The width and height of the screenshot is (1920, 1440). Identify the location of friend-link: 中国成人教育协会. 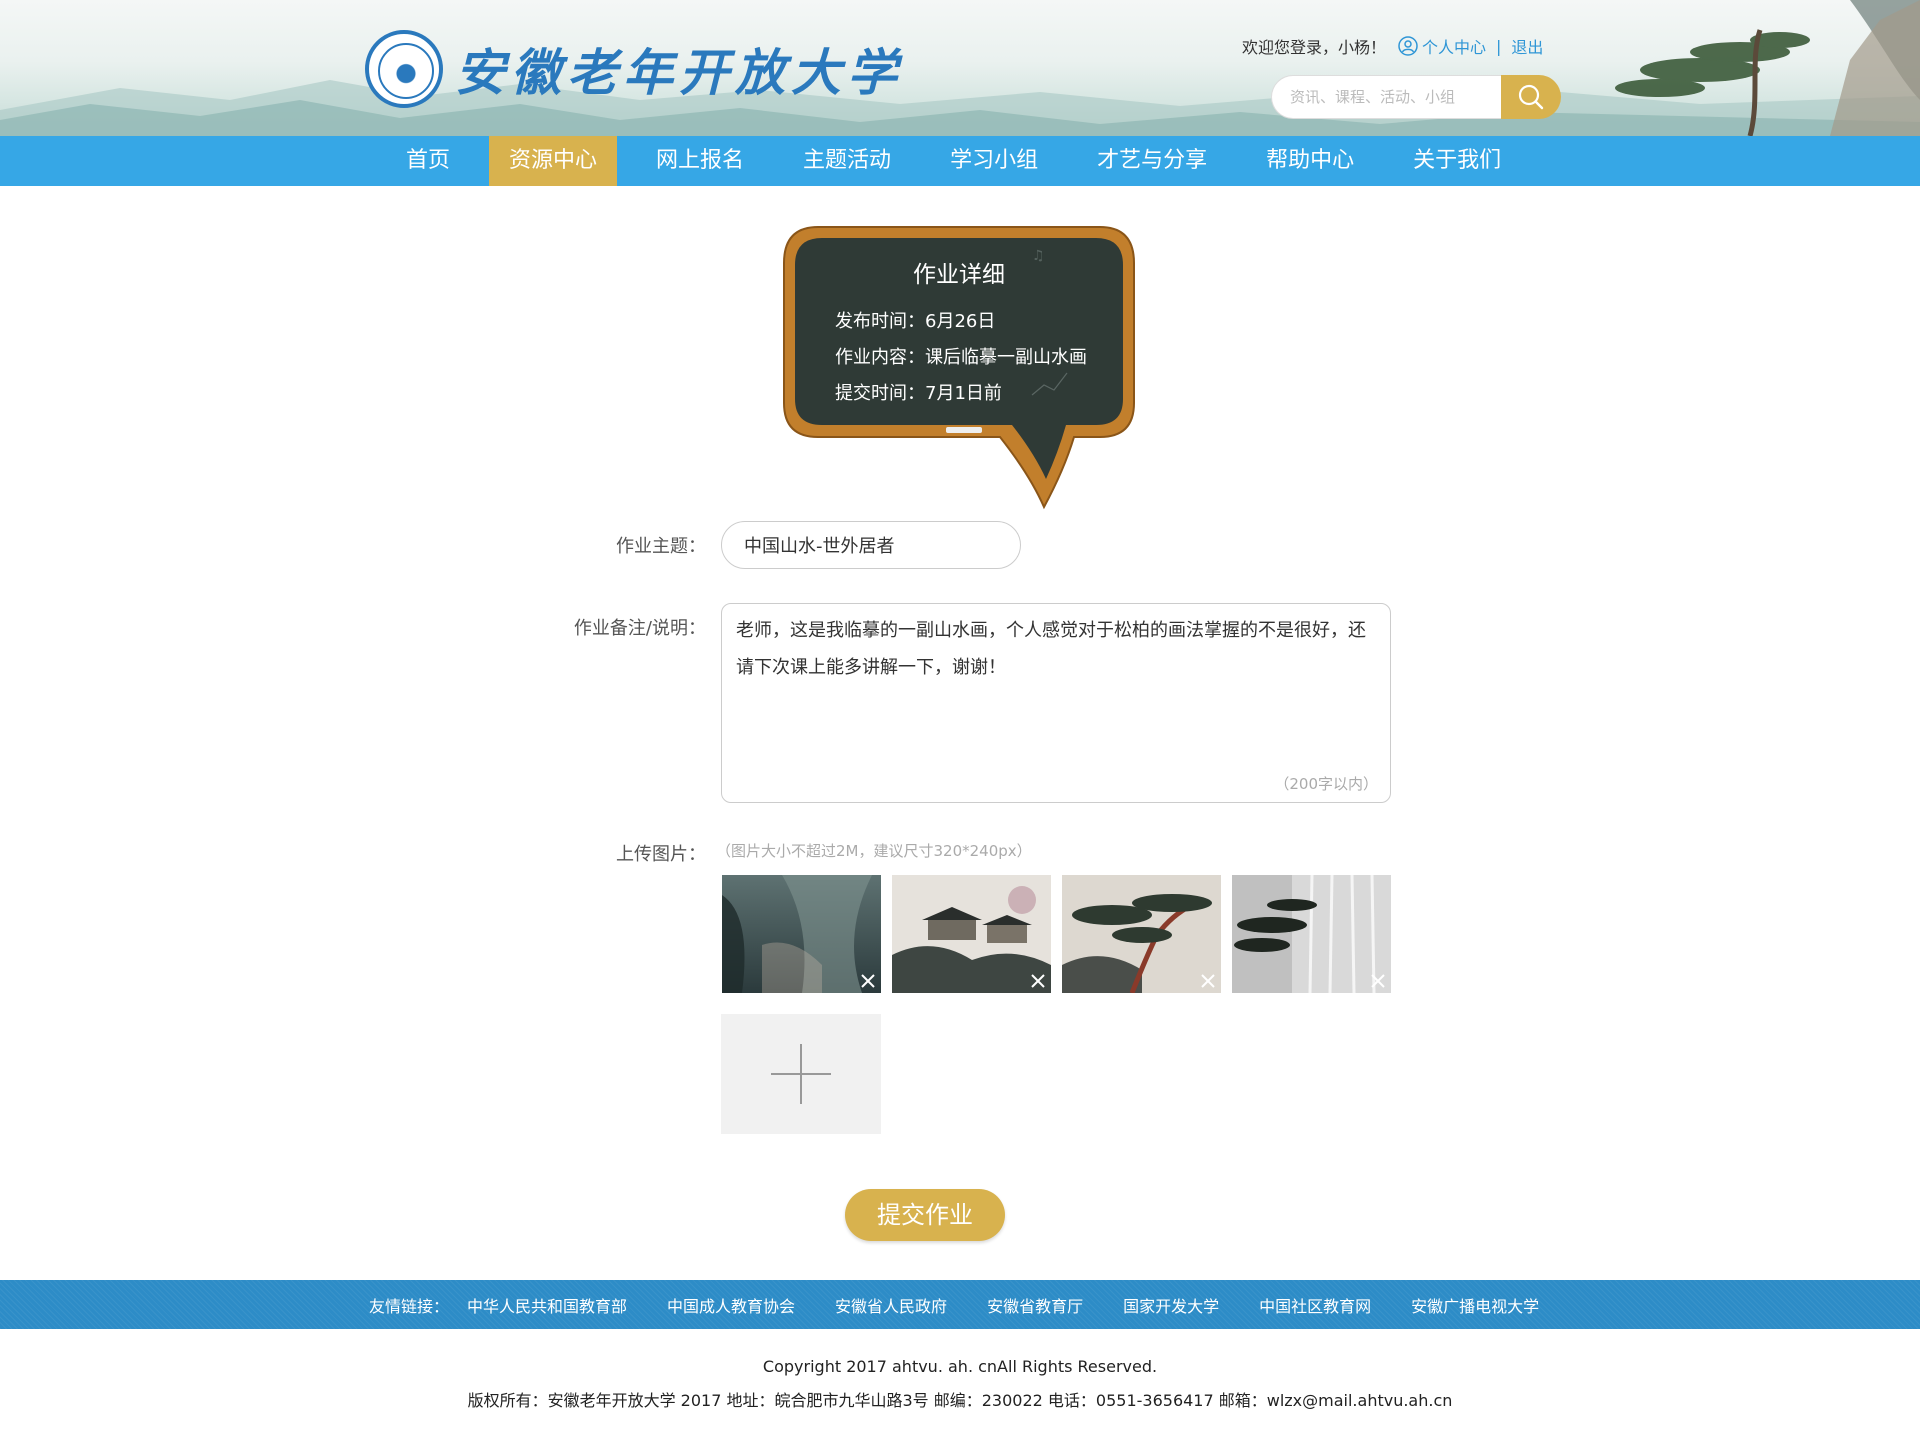
(731, 1305).